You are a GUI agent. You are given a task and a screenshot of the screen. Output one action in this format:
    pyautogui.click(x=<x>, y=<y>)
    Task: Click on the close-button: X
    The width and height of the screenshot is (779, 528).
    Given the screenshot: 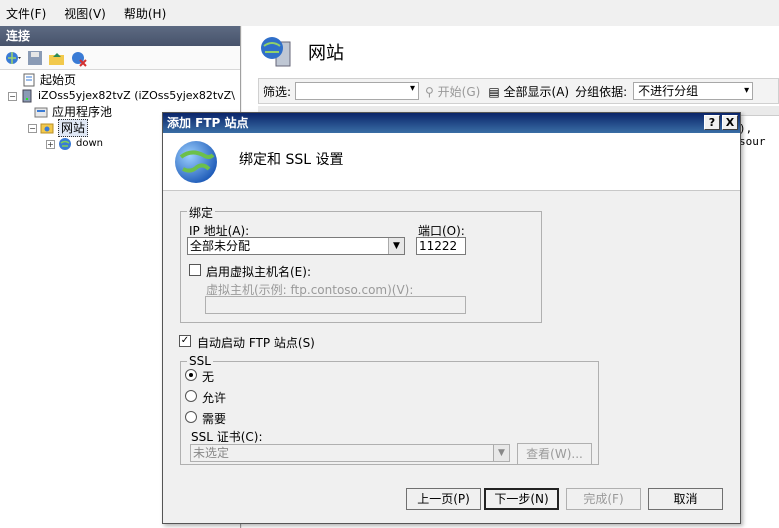 What is the action you would take?
    pyautogui.click(x=730, y=122)
    